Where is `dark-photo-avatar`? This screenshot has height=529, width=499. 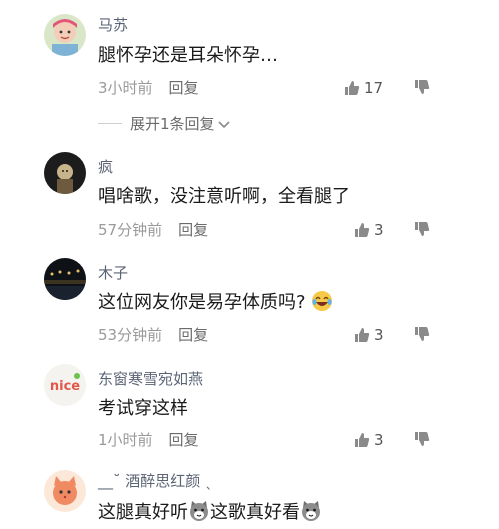 dark-photo-avatar is located at coordinates (65, 173).